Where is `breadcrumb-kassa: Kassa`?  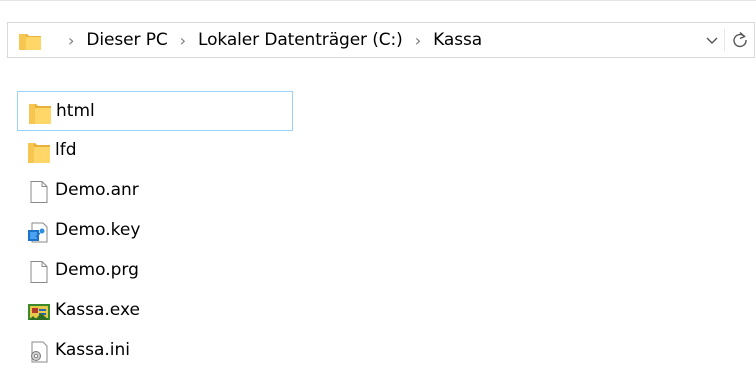
breadcrumb-kassa: Kassa is located at coordinates (457, 40).